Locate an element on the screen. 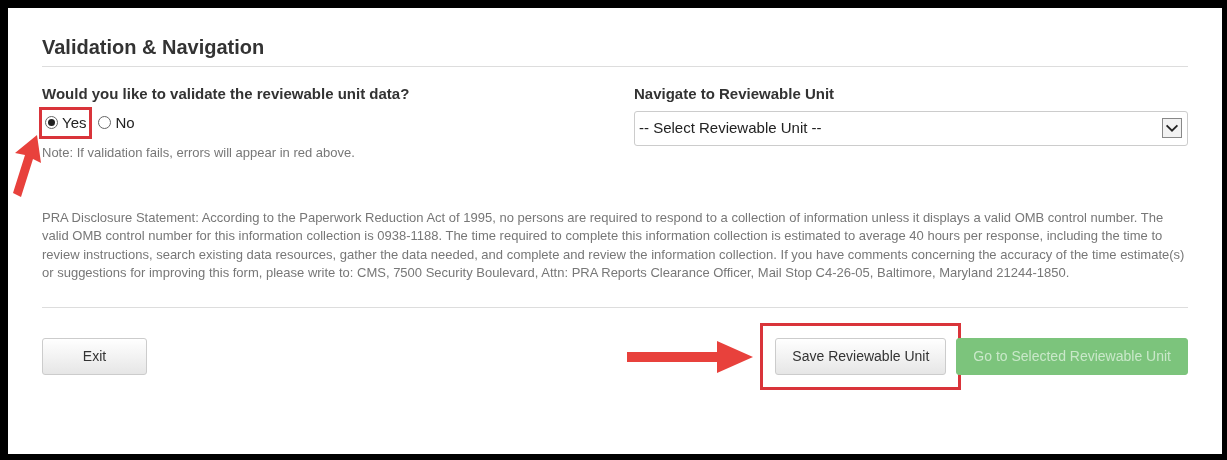  section-title: Validation & Navigation is located at coordinates (615, 49).